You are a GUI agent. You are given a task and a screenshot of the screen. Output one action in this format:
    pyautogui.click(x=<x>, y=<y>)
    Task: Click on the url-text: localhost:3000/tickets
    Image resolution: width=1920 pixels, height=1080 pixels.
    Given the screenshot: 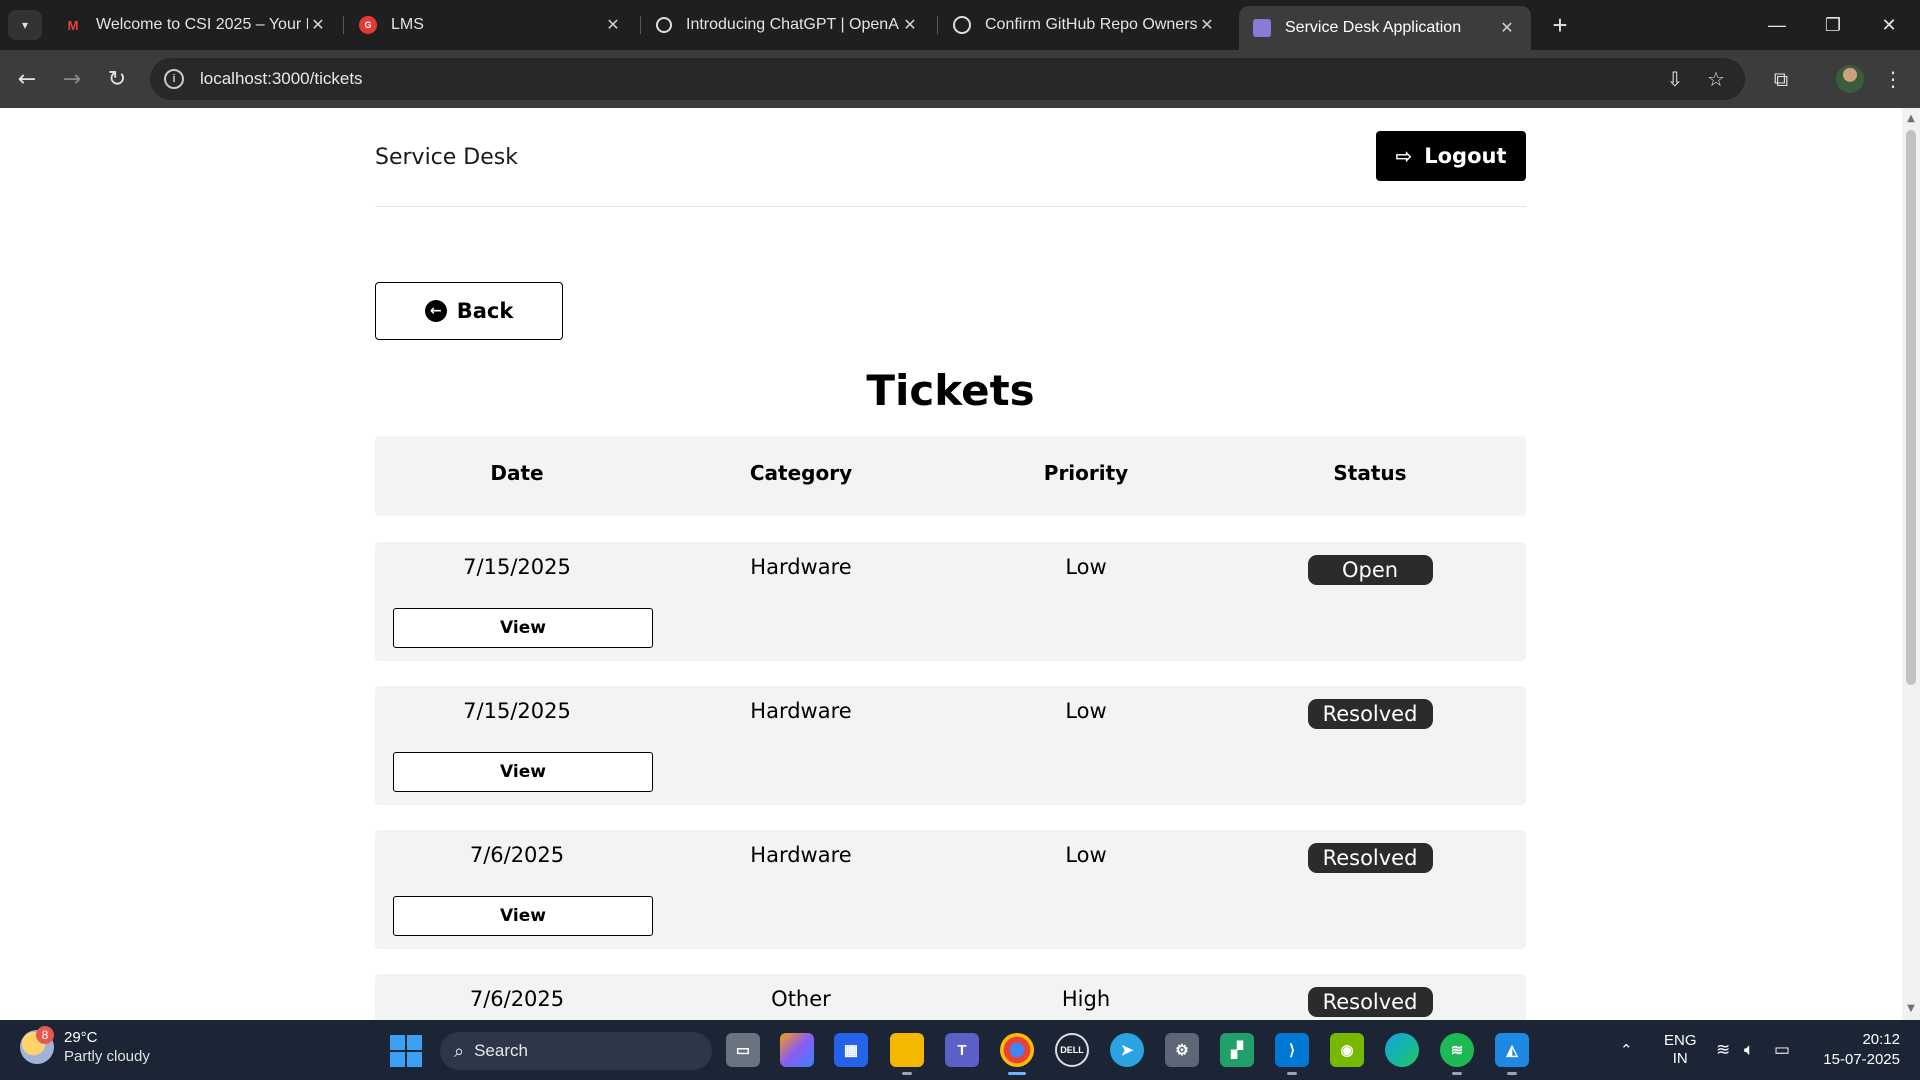 What is the action you would take?
    pyautogui.click(x=281, y=78)
    